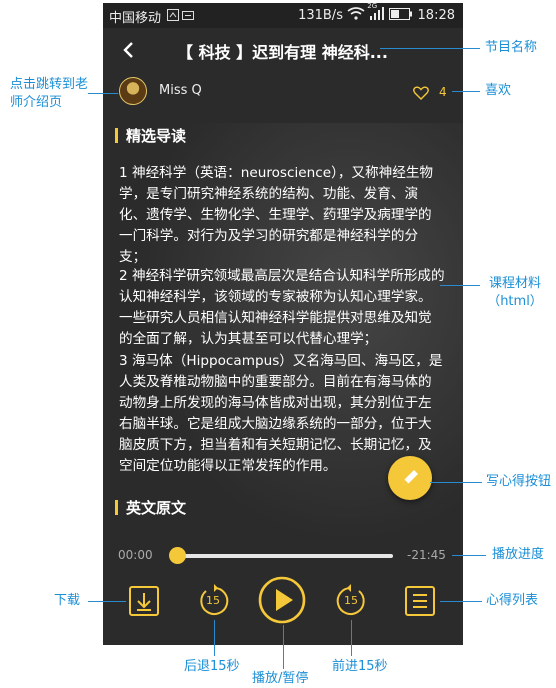  Describe the element at coordinates (49, 93) in the screenshot. I see `ann-teacher-link: 点击跳转到老师介绍页` at that location.